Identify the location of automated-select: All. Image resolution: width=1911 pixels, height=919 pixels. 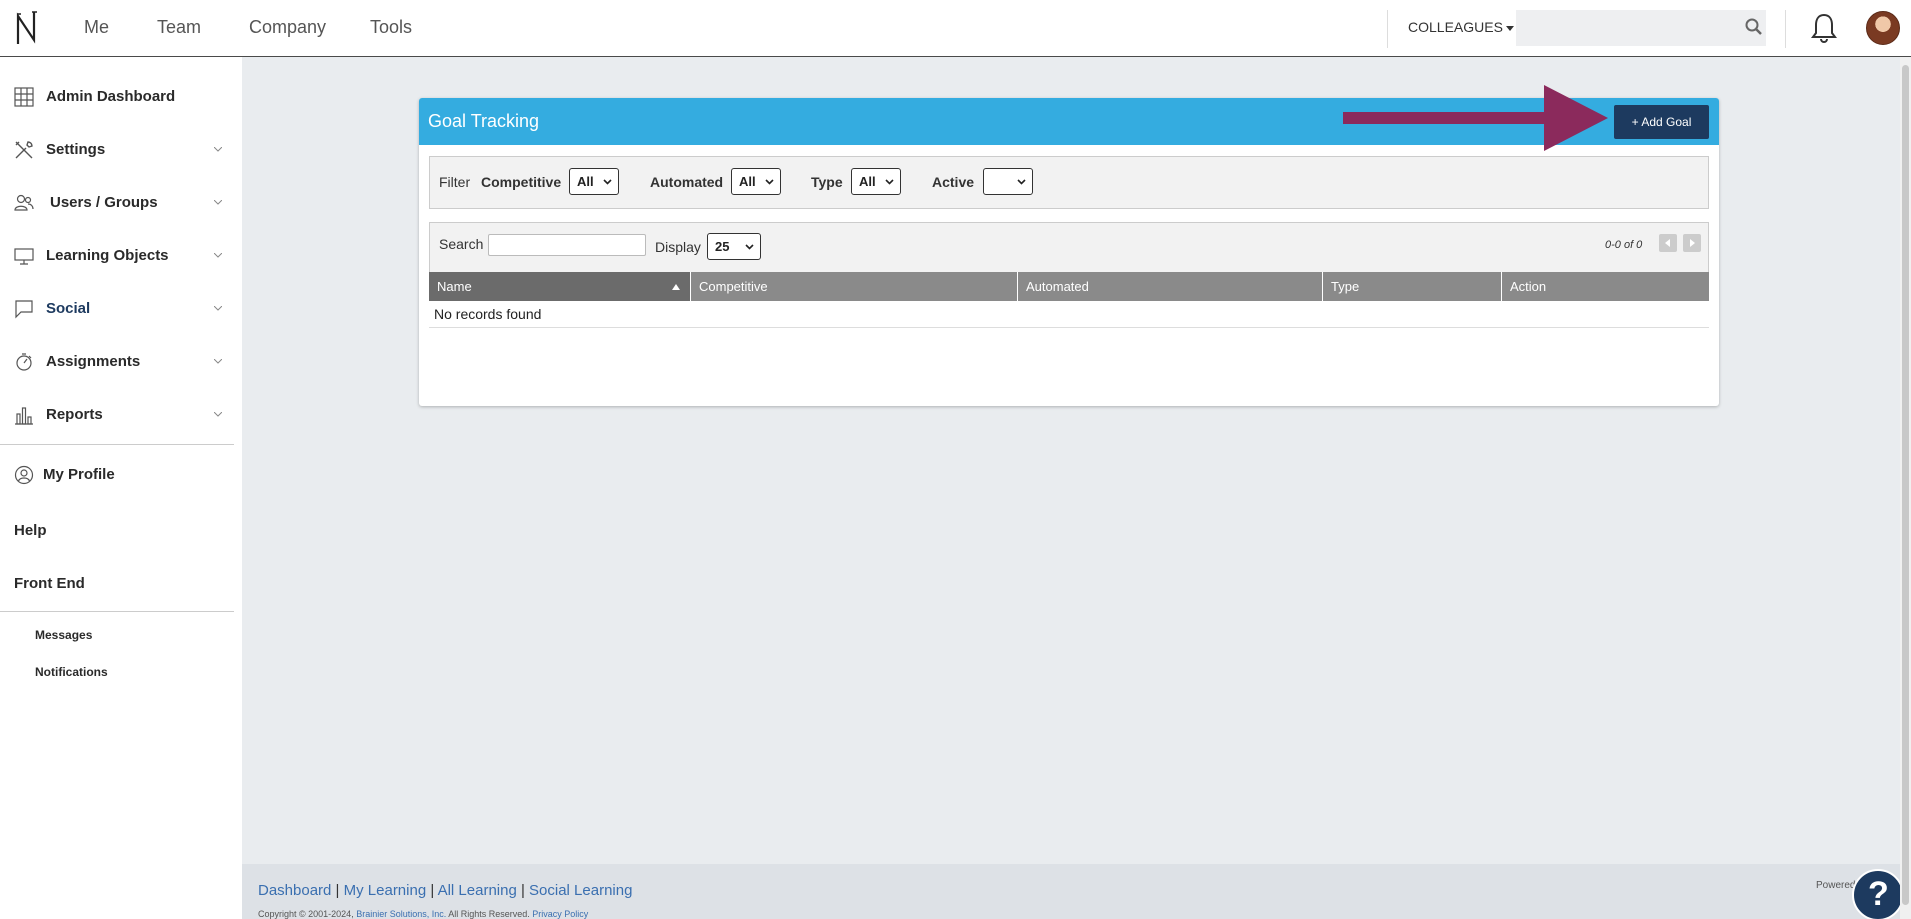
(756, 181).